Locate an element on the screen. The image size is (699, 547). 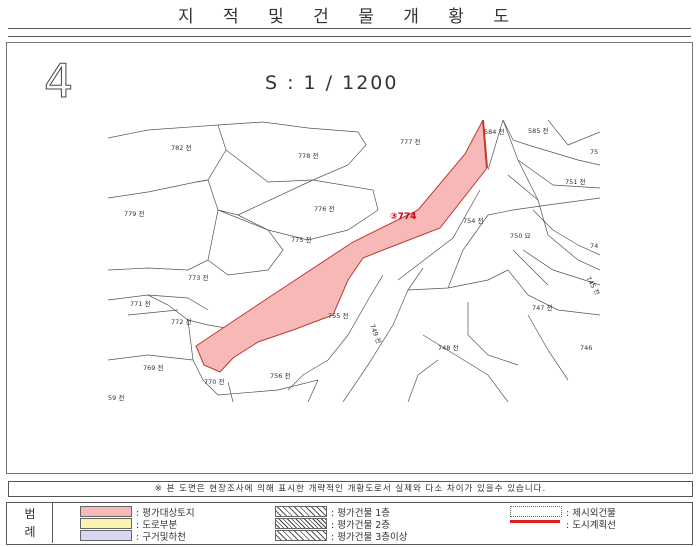
parcel-label-773: 773 전 is located at coordinates (198, 277).